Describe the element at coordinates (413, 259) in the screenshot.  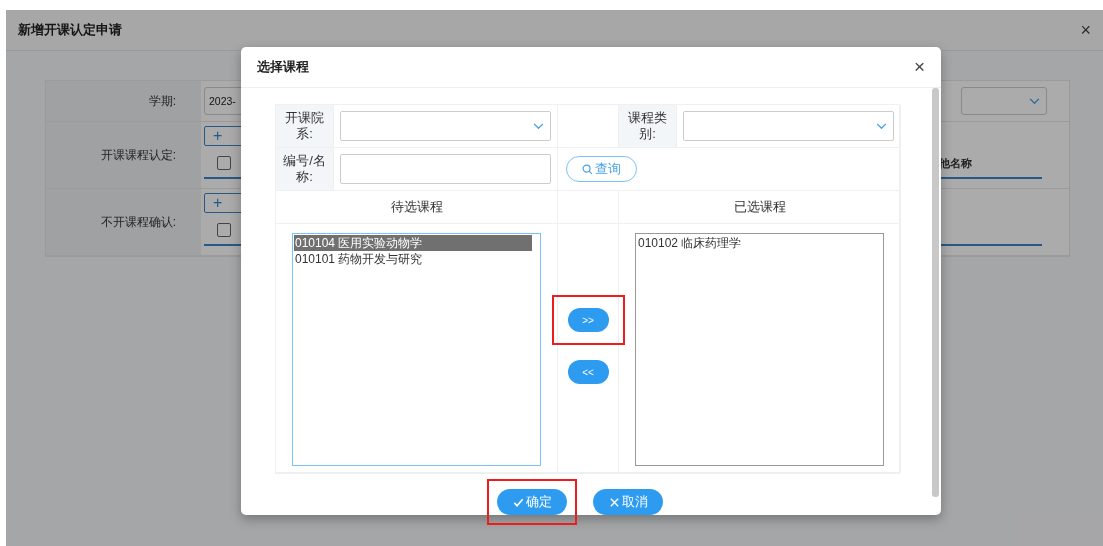
I see `list-option: 010101 药物开发与研究` at that location.